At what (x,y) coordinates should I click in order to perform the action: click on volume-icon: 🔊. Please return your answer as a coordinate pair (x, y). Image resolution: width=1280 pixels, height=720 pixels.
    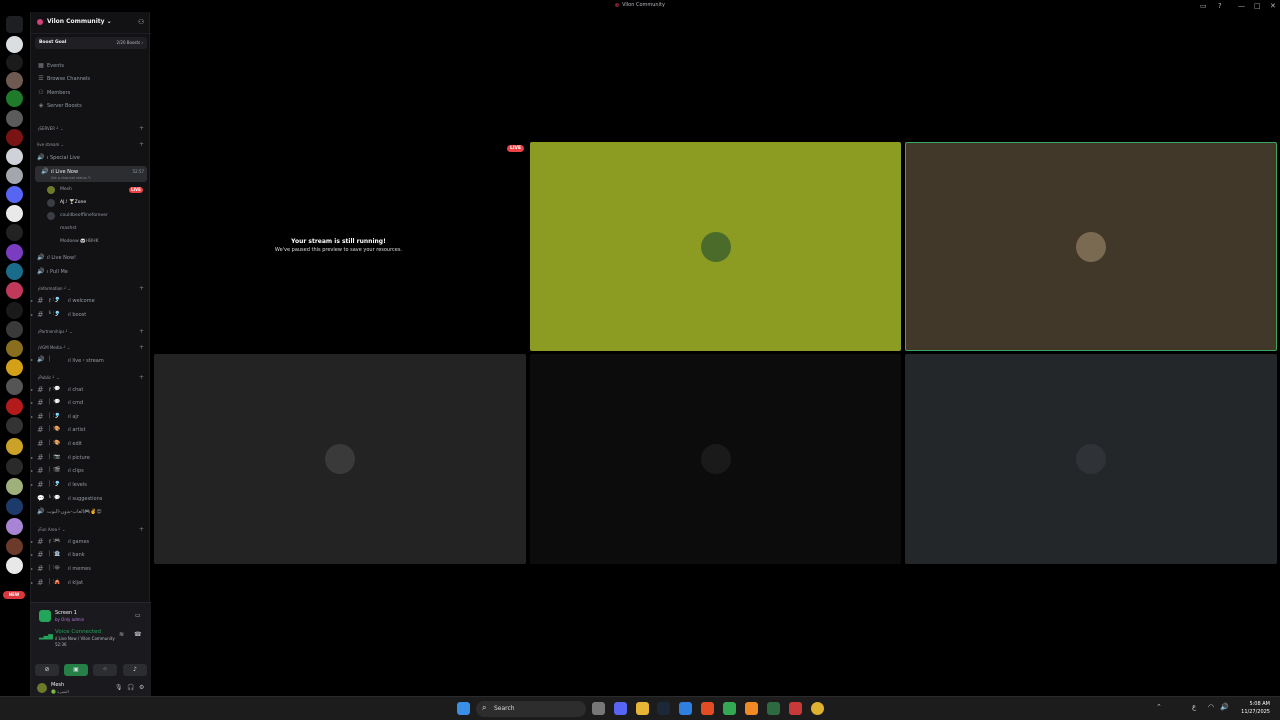
    Looking at the image, I should click on (1224, 707).